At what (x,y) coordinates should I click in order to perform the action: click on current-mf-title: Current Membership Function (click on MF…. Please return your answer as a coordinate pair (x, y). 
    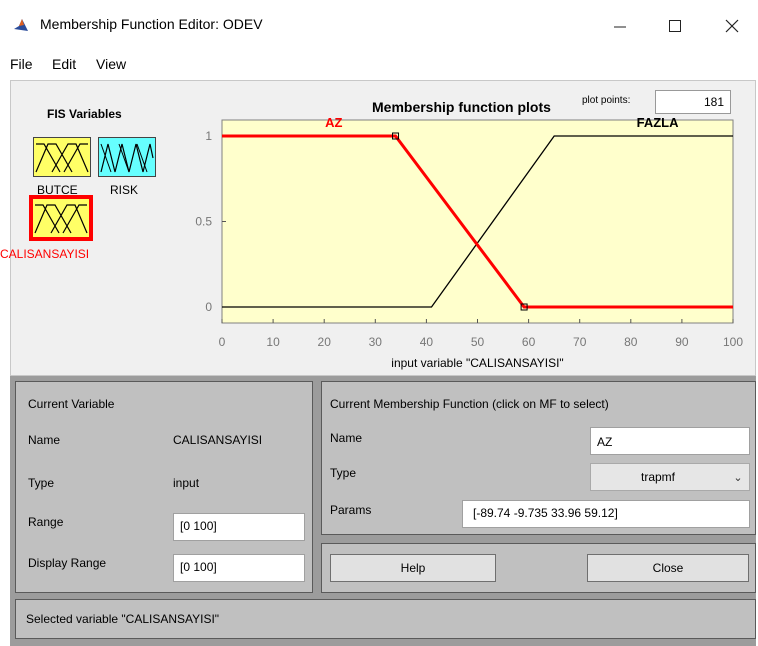
    Looking at the image, I should click on (469, 404).